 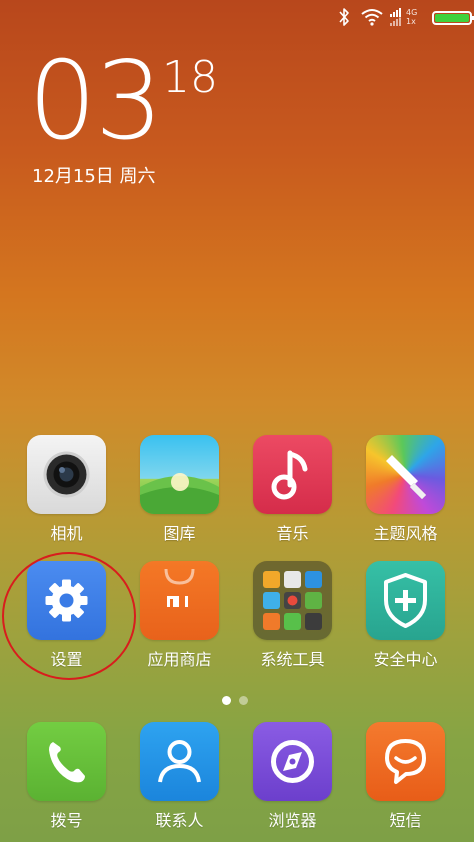 What do you see at coordinates (237, 17) in the screenshot?
I see `status-bar: 4G 1x` at bounding box center [237, 17].